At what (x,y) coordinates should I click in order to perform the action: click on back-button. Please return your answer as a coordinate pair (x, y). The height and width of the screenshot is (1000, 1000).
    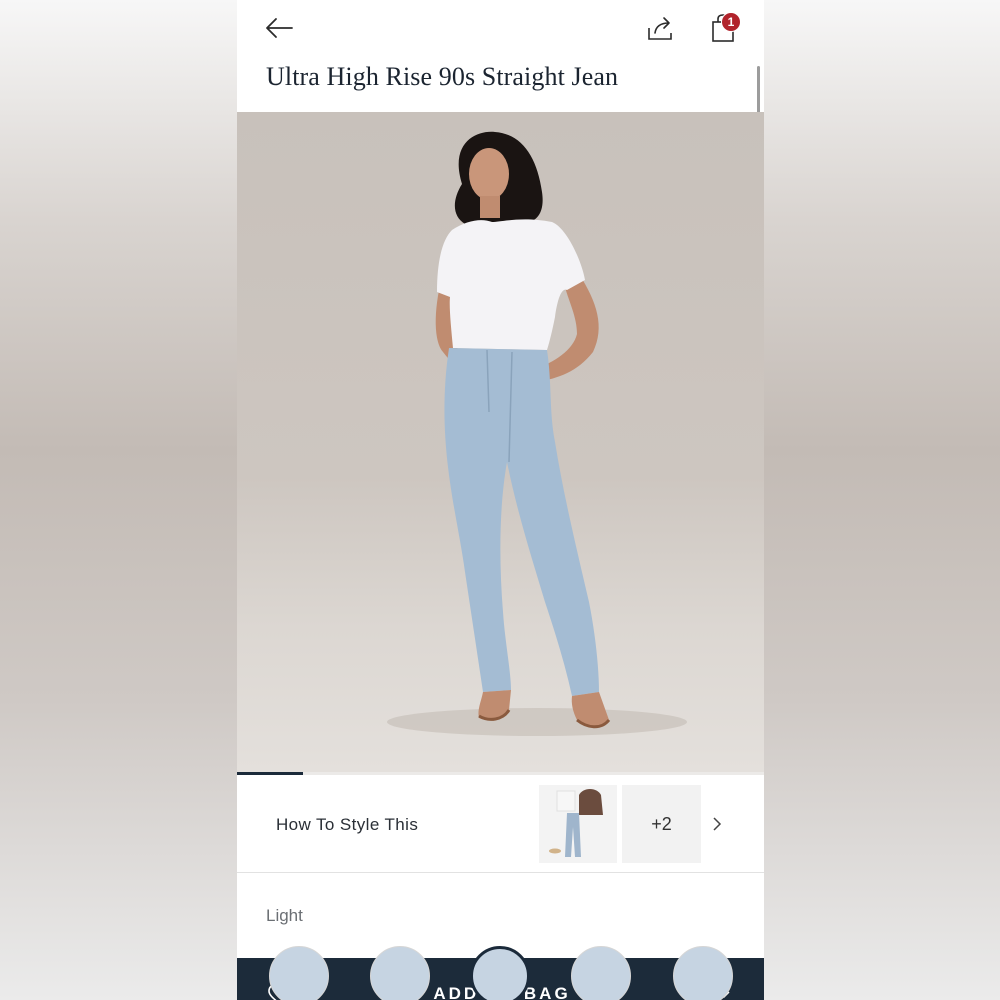
    Looking at the image, I should click on (279, 28).